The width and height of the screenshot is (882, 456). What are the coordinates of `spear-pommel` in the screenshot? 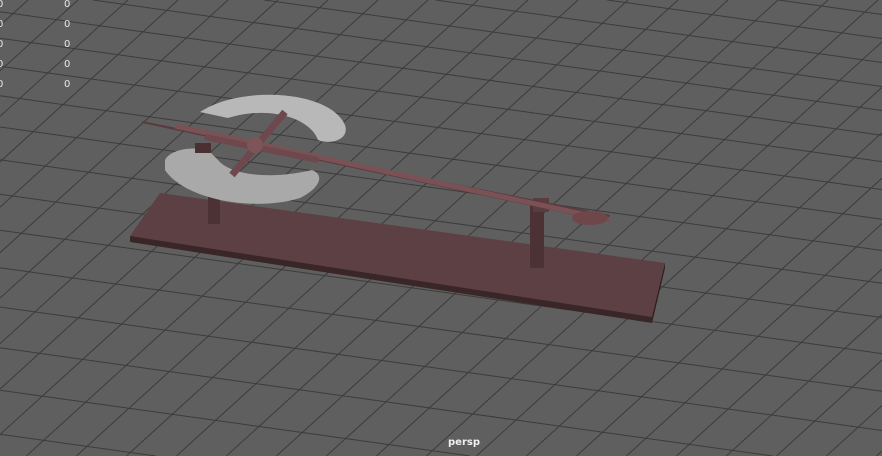 It's located at (590, 218).